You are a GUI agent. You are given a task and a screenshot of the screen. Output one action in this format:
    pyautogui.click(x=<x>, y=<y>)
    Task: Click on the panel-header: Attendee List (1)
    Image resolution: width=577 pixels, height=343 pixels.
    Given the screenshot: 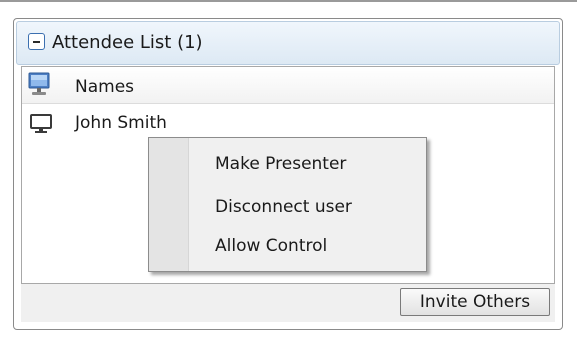 What is the action you would take?
    pyautogui.click(x=288, y=43)
    